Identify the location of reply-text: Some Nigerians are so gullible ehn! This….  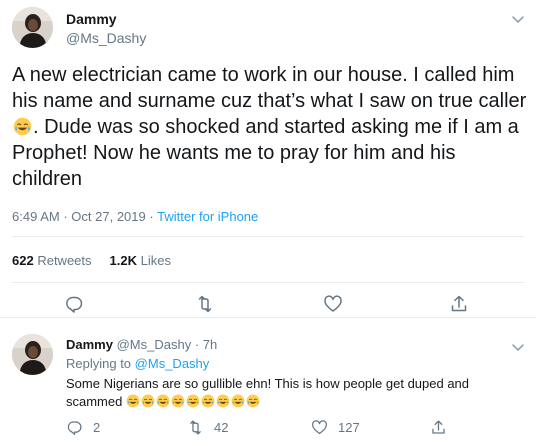
(293, 393).